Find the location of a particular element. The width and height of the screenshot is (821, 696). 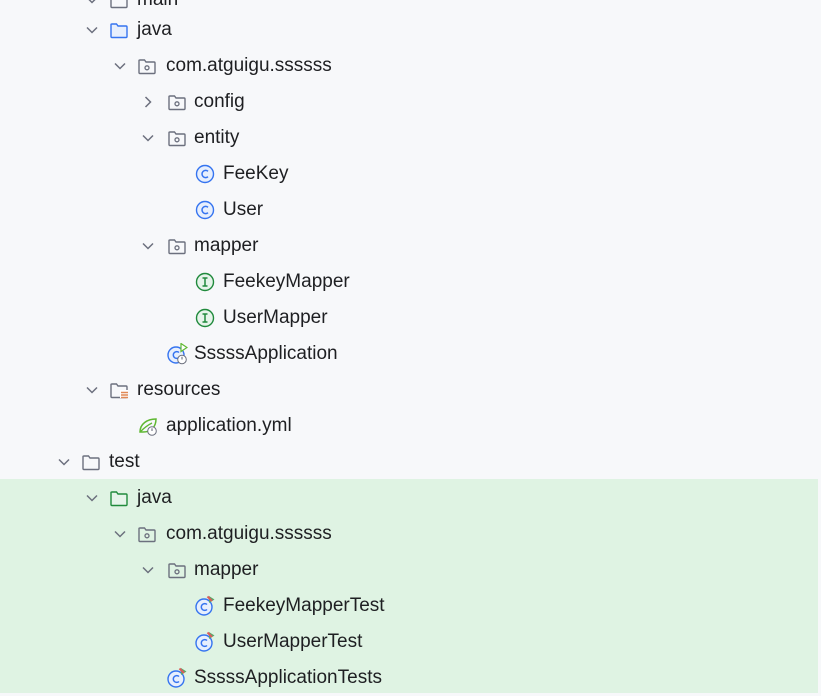

spring-boot-app-class-icon is located at coordinates (177, 354).